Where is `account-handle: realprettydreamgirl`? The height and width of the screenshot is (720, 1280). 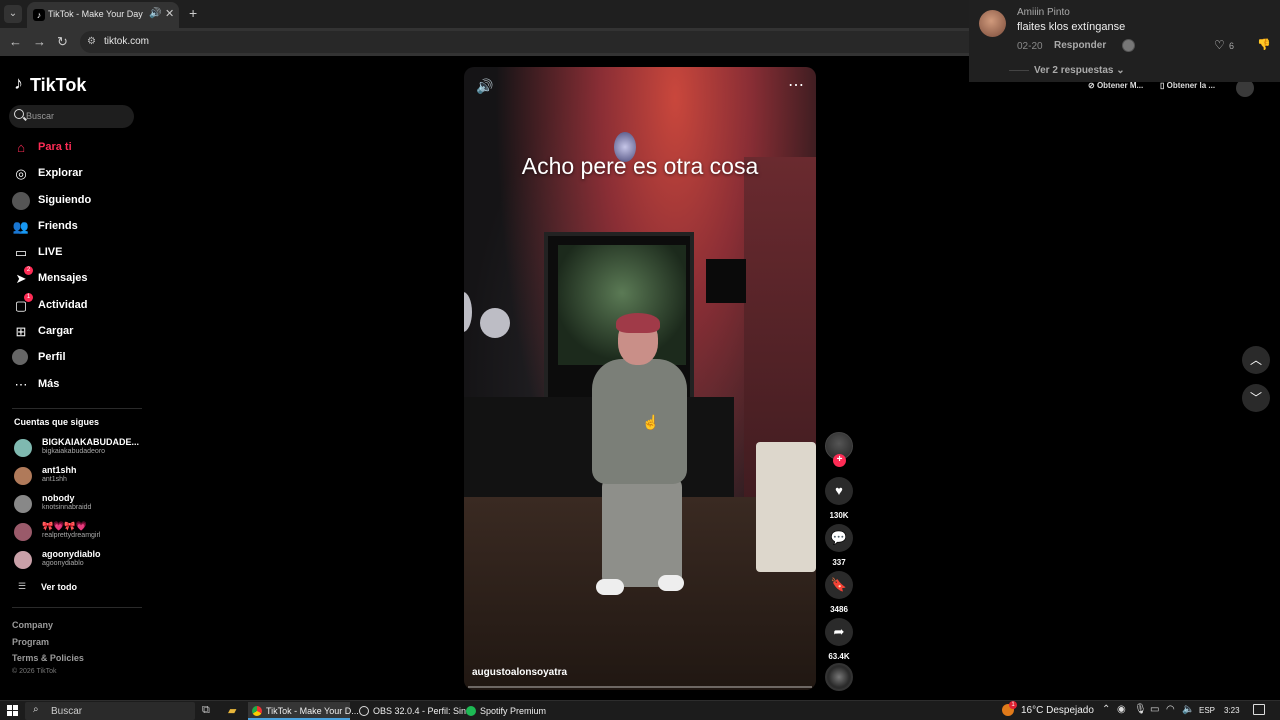 account-handle: realprettydreamgirl is located at coordinates (71, 535).